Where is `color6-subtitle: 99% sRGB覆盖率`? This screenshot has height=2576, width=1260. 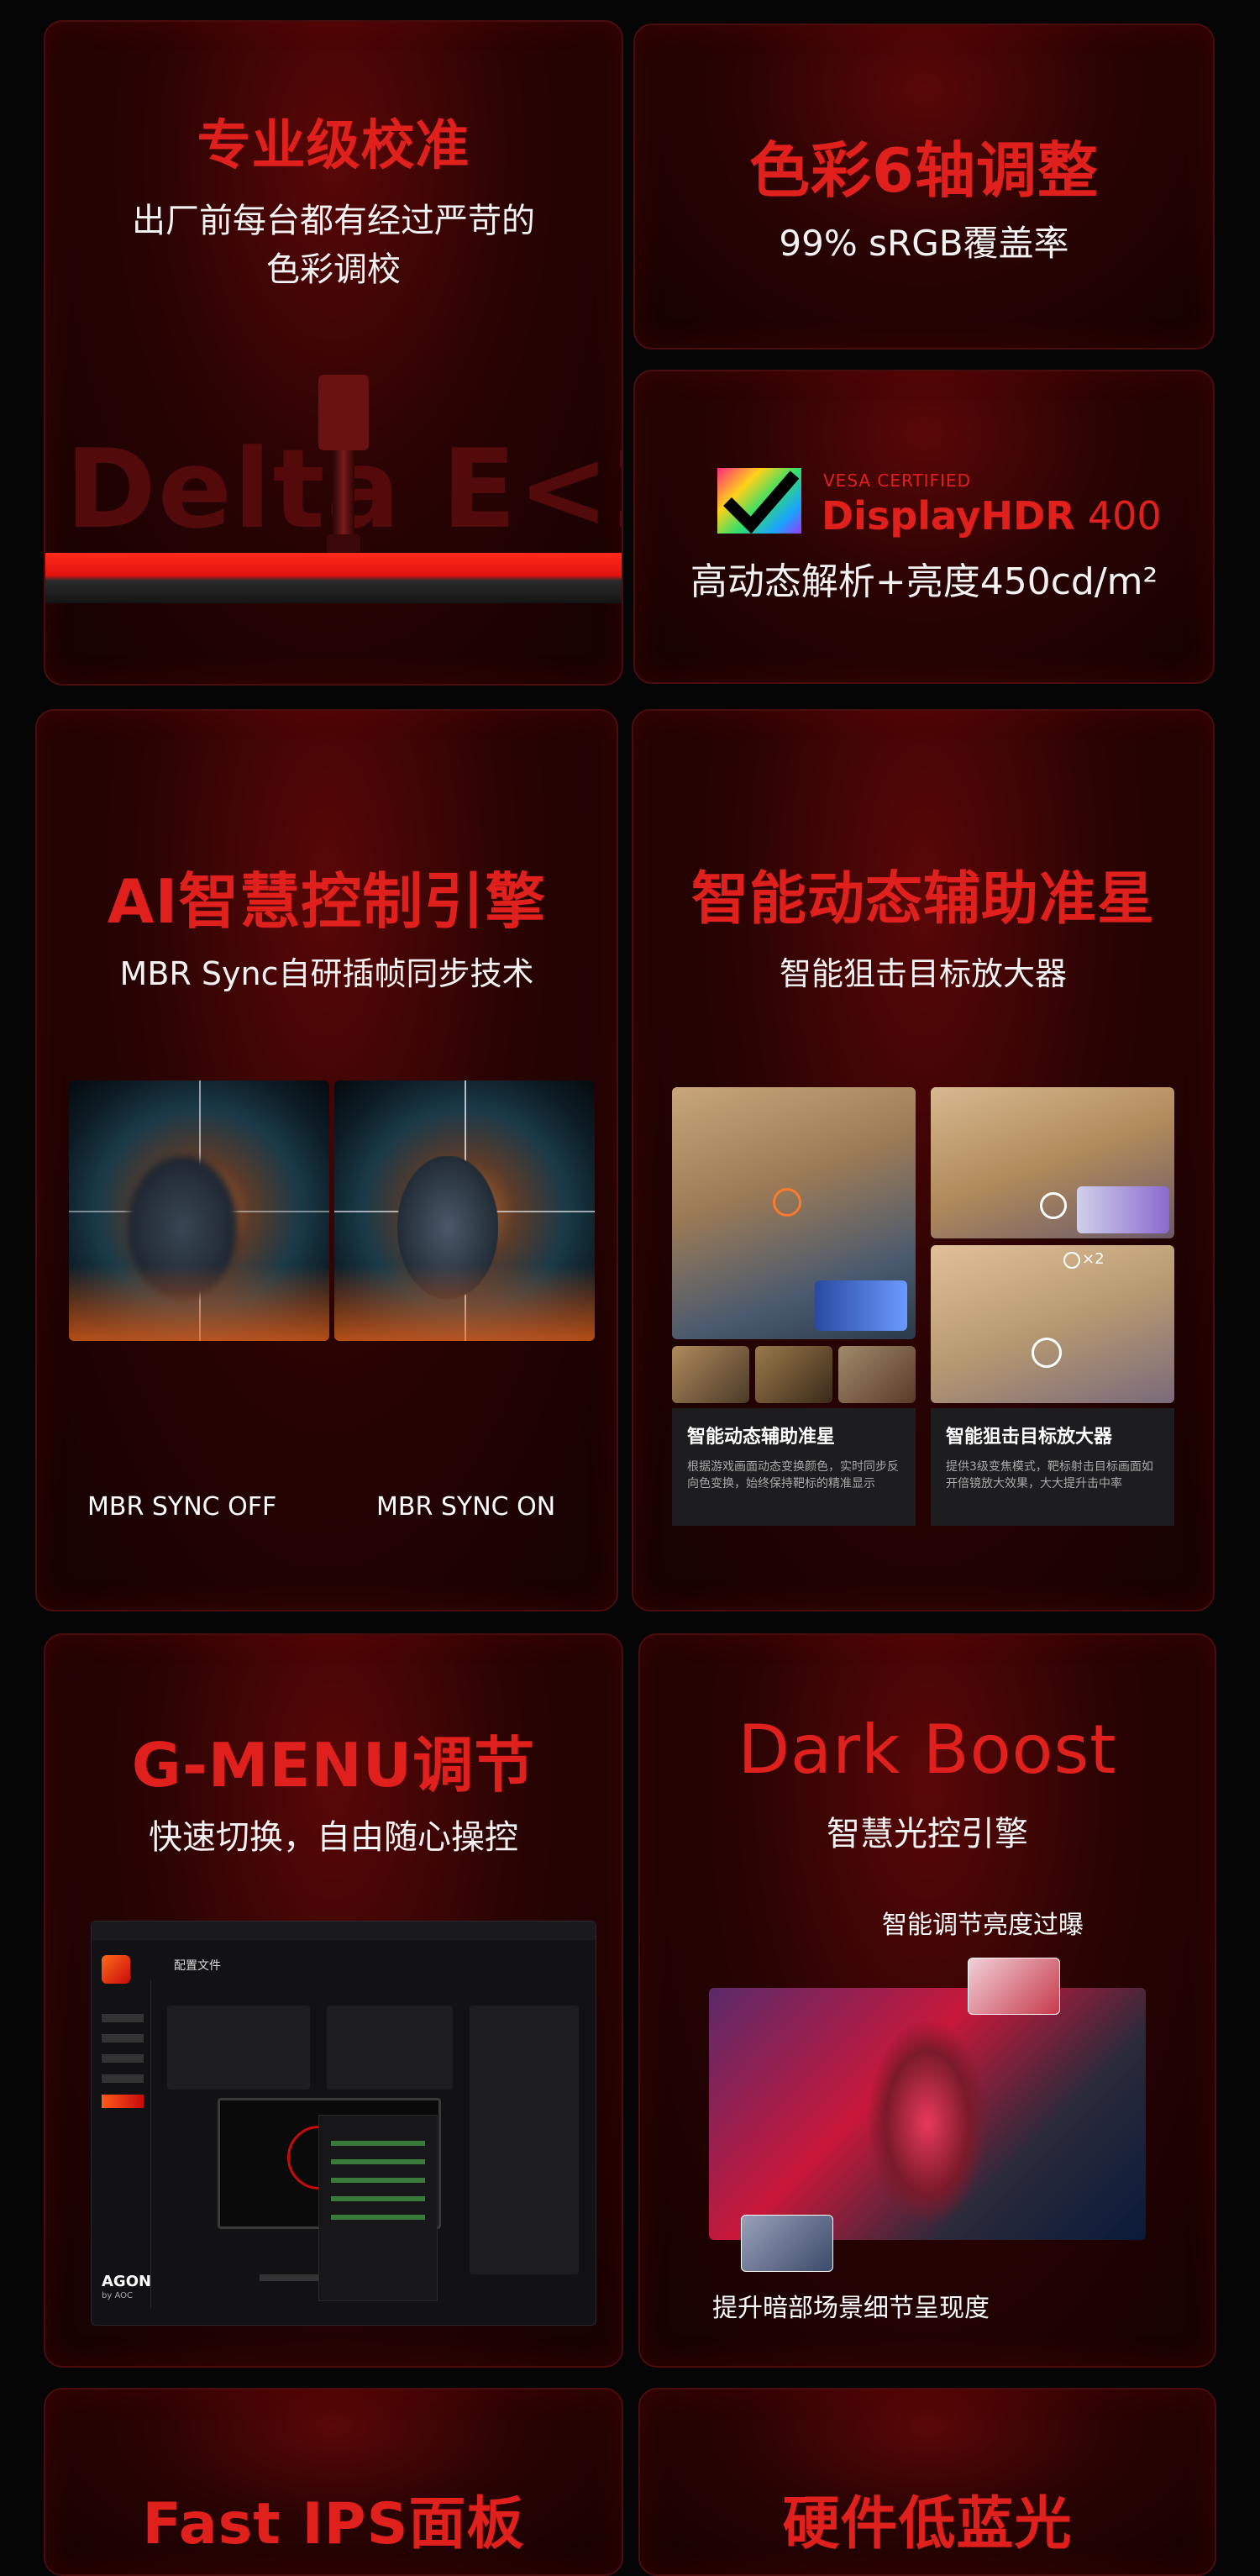
color6-subtitle: 99% sRGB覆盖率 is located at coordinates (924, 243).